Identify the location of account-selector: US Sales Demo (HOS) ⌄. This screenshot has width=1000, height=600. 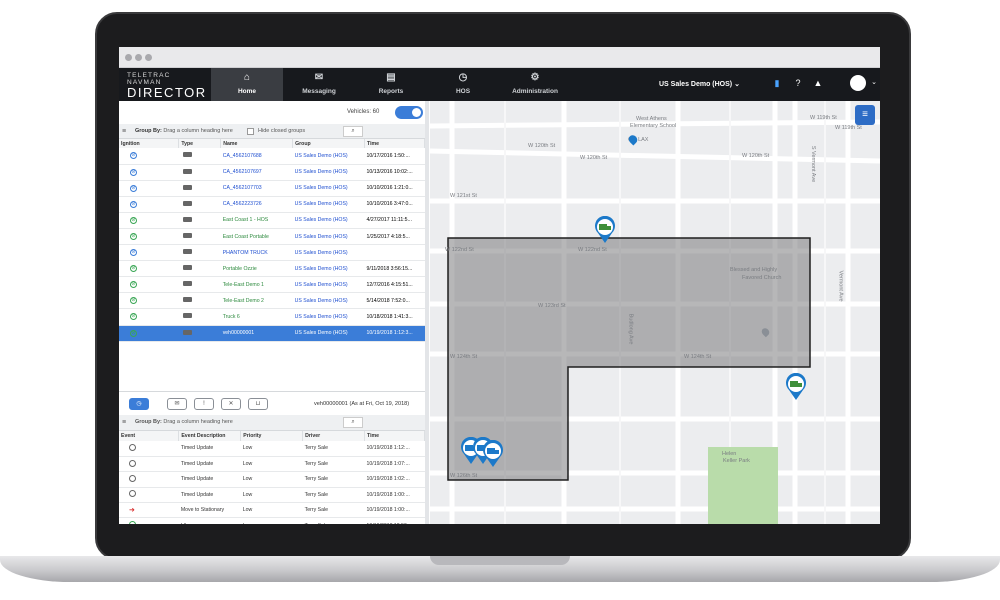
(699, 84).